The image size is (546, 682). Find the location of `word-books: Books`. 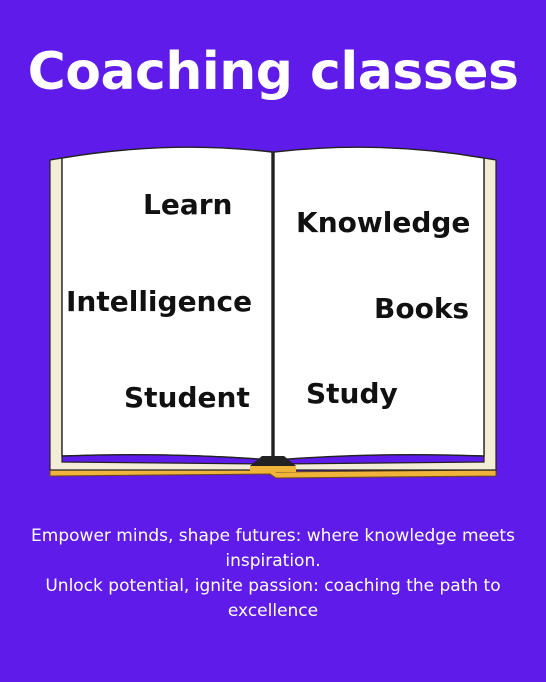

word-books: Books is located at coordinates (422, 308).